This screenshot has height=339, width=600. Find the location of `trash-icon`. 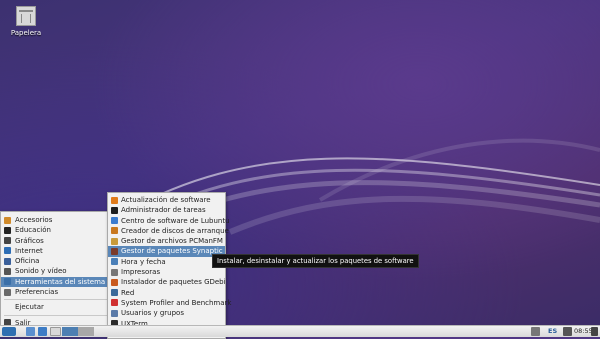

trash-icon is located at coordinates (26, 16).